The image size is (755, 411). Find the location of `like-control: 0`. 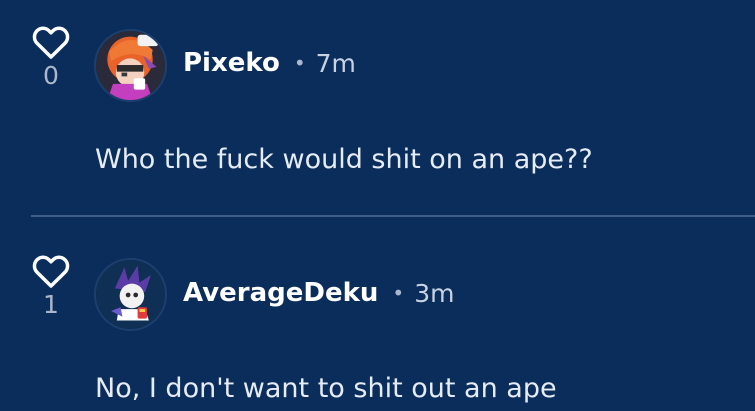

like-control: 0 is located at coordinates (51, 57).